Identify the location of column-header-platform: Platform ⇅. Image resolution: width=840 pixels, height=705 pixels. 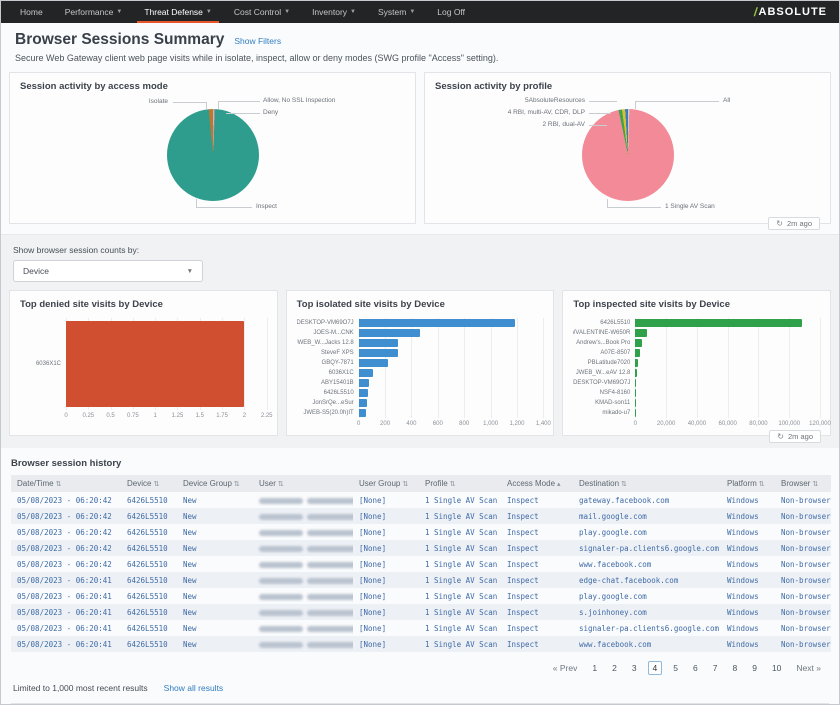
(748, 483).